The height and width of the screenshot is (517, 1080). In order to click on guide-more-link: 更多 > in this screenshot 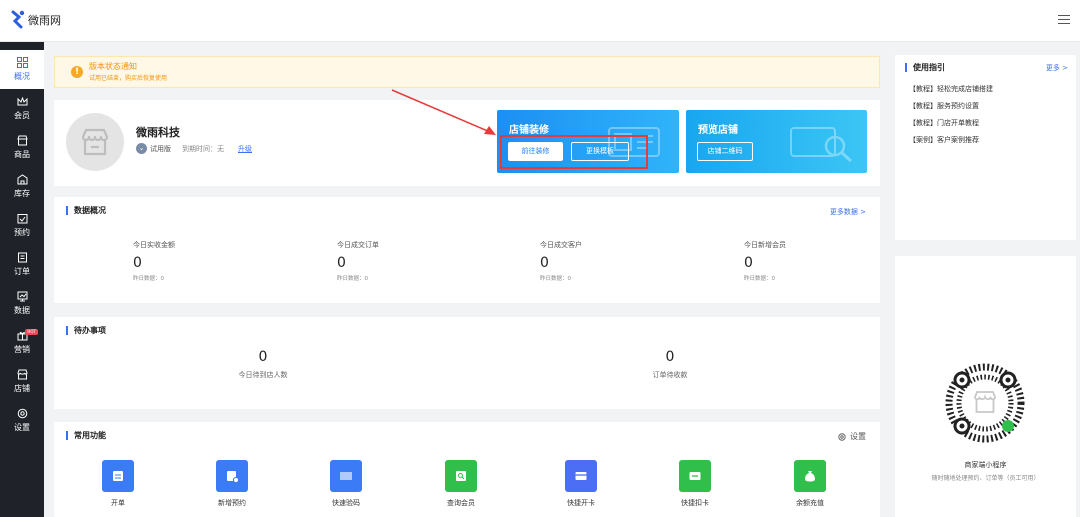, I will do `click(1057, 68)`.